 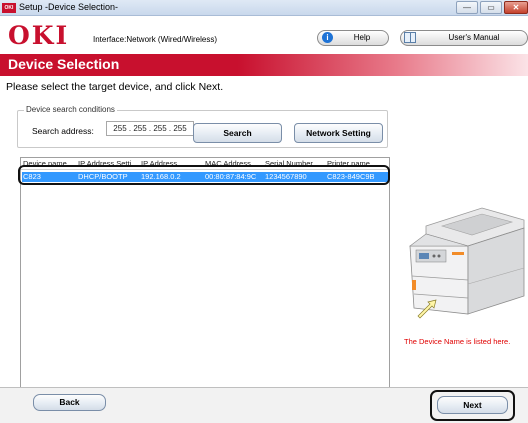 What do you see at coordinates (204, 175) in the screenshot?
I see `selected-row-callout` at bounding box center [204, 175].